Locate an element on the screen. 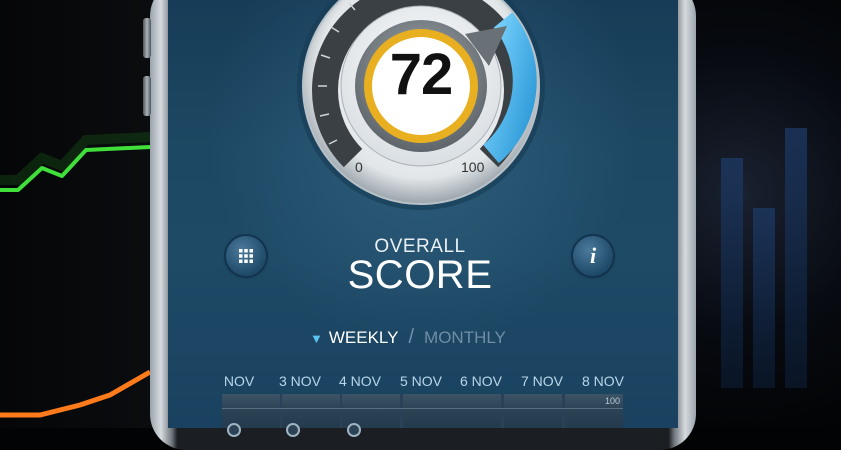  chart-date-header: NOV 3 NOV 4 NOV 5 NOV 6 NOV 7 NOV 8 NOV is located at coordinates (423, 382).